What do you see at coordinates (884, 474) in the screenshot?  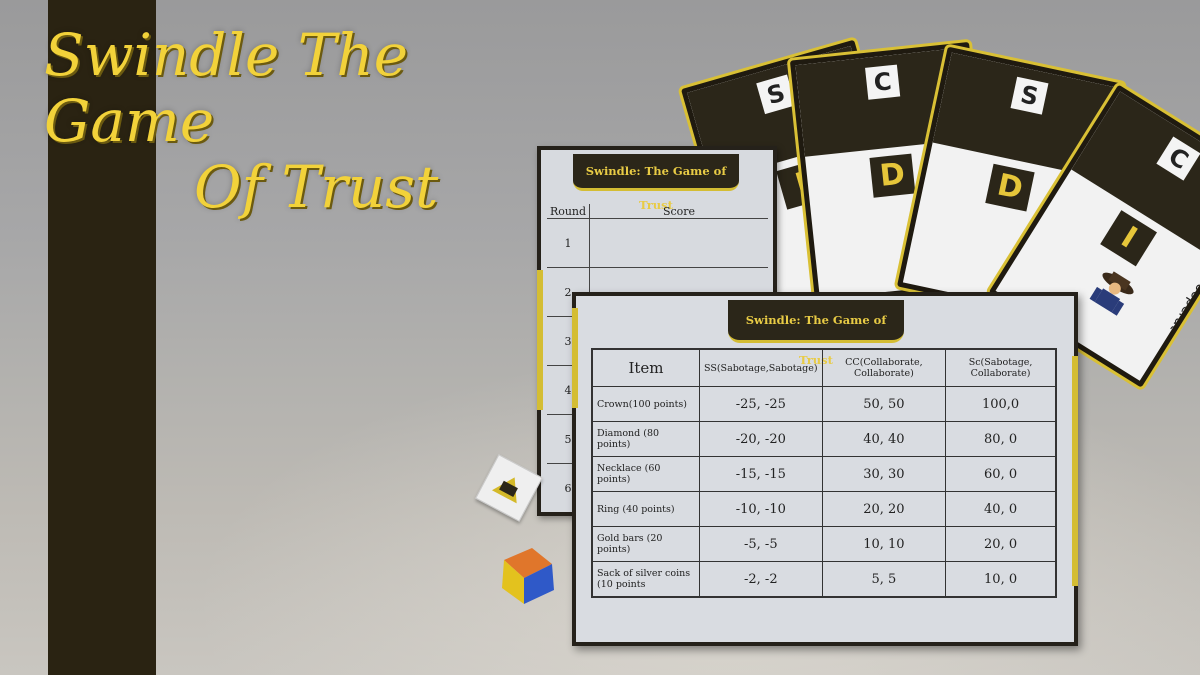 I see `cc-value: 30, 30` at bounding box center [884, 474].